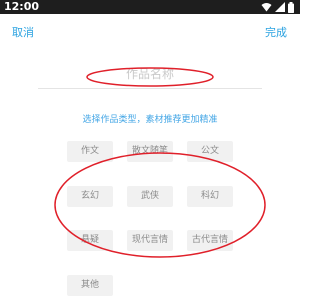 The height and width of the screenshot is (299, 320). What do you see at coordinates (266, 7) in the screenshot?
I see `wifi-icon` at bounding box center [266, 7].